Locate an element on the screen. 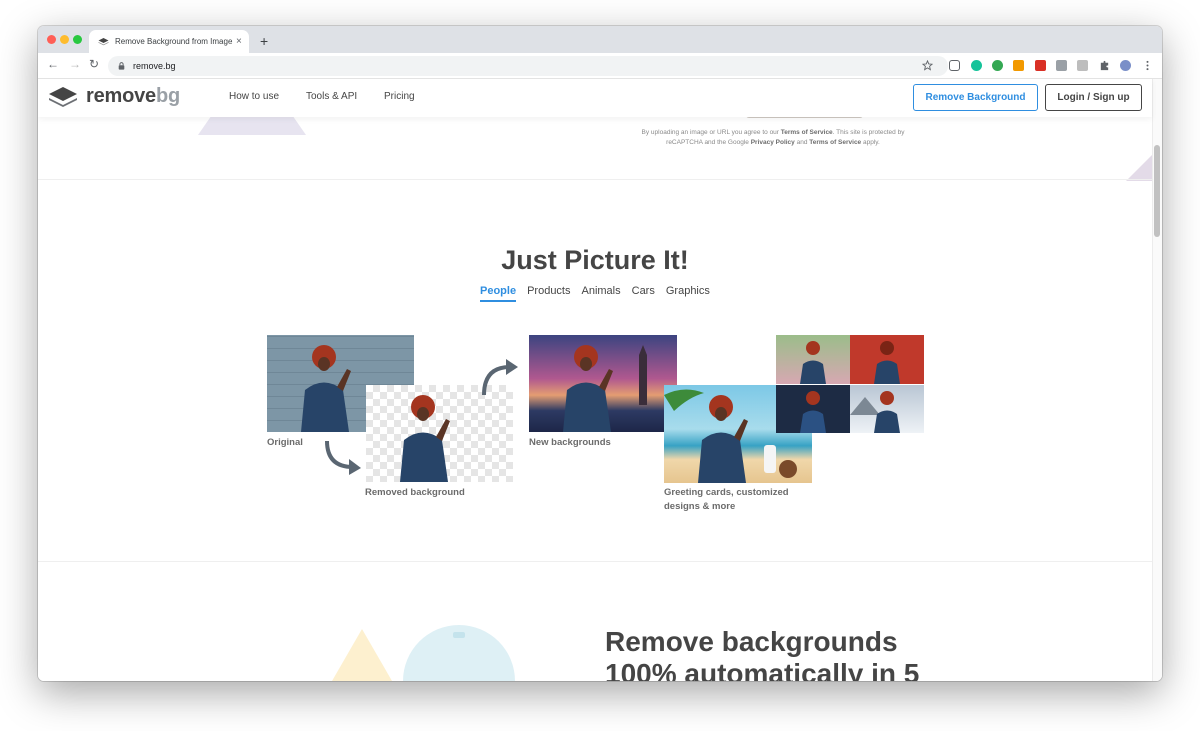 This screenshot has width=1200, height=731. nav-tools-api: Tools & API is located at coordinates (331, 96).